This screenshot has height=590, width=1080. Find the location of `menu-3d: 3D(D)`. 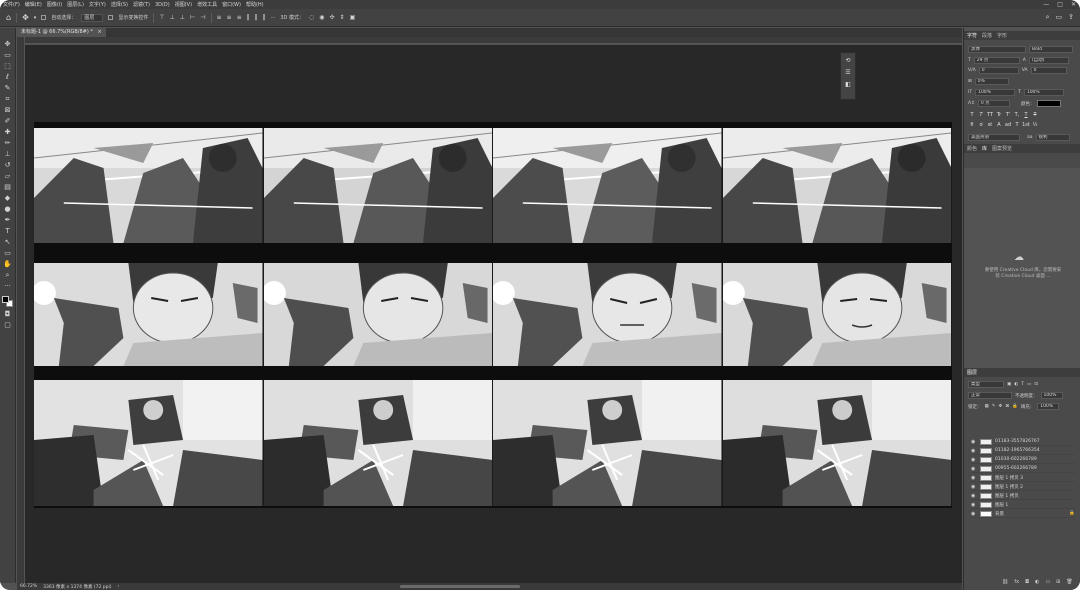

menu-3d: 3D(D) is located at coordinates (162, 5).